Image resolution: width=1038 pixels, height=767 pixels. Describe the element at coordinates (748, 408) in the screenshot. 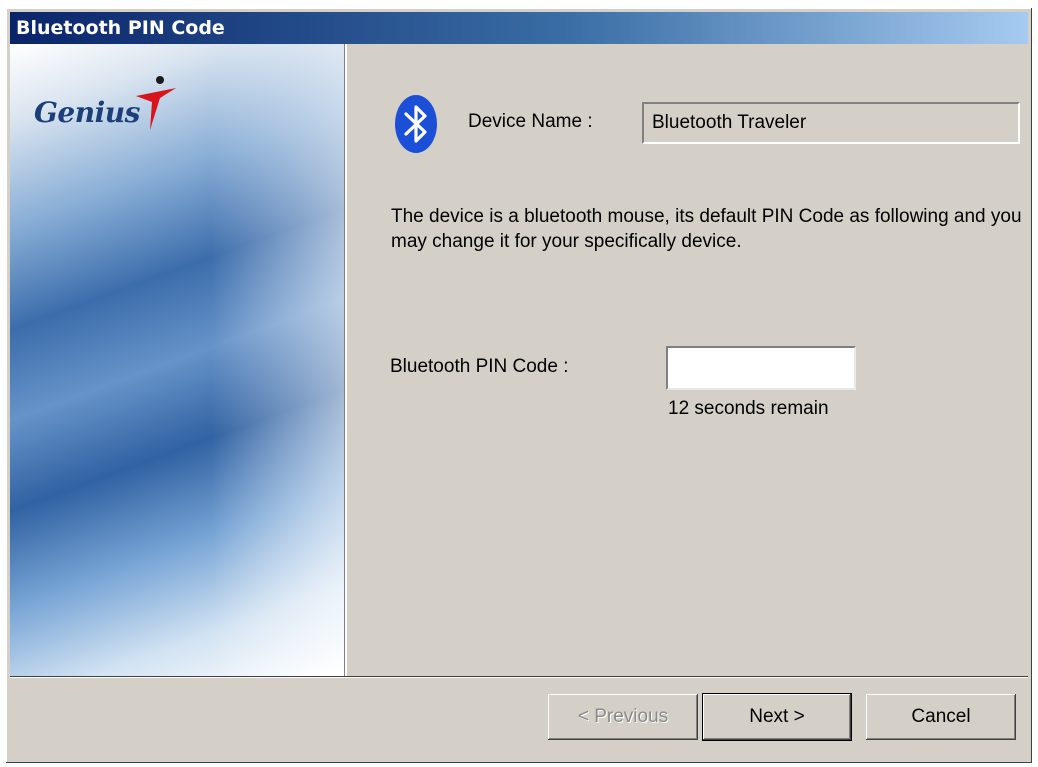

I see `countdown-text: 12 seconds remain` at that location.